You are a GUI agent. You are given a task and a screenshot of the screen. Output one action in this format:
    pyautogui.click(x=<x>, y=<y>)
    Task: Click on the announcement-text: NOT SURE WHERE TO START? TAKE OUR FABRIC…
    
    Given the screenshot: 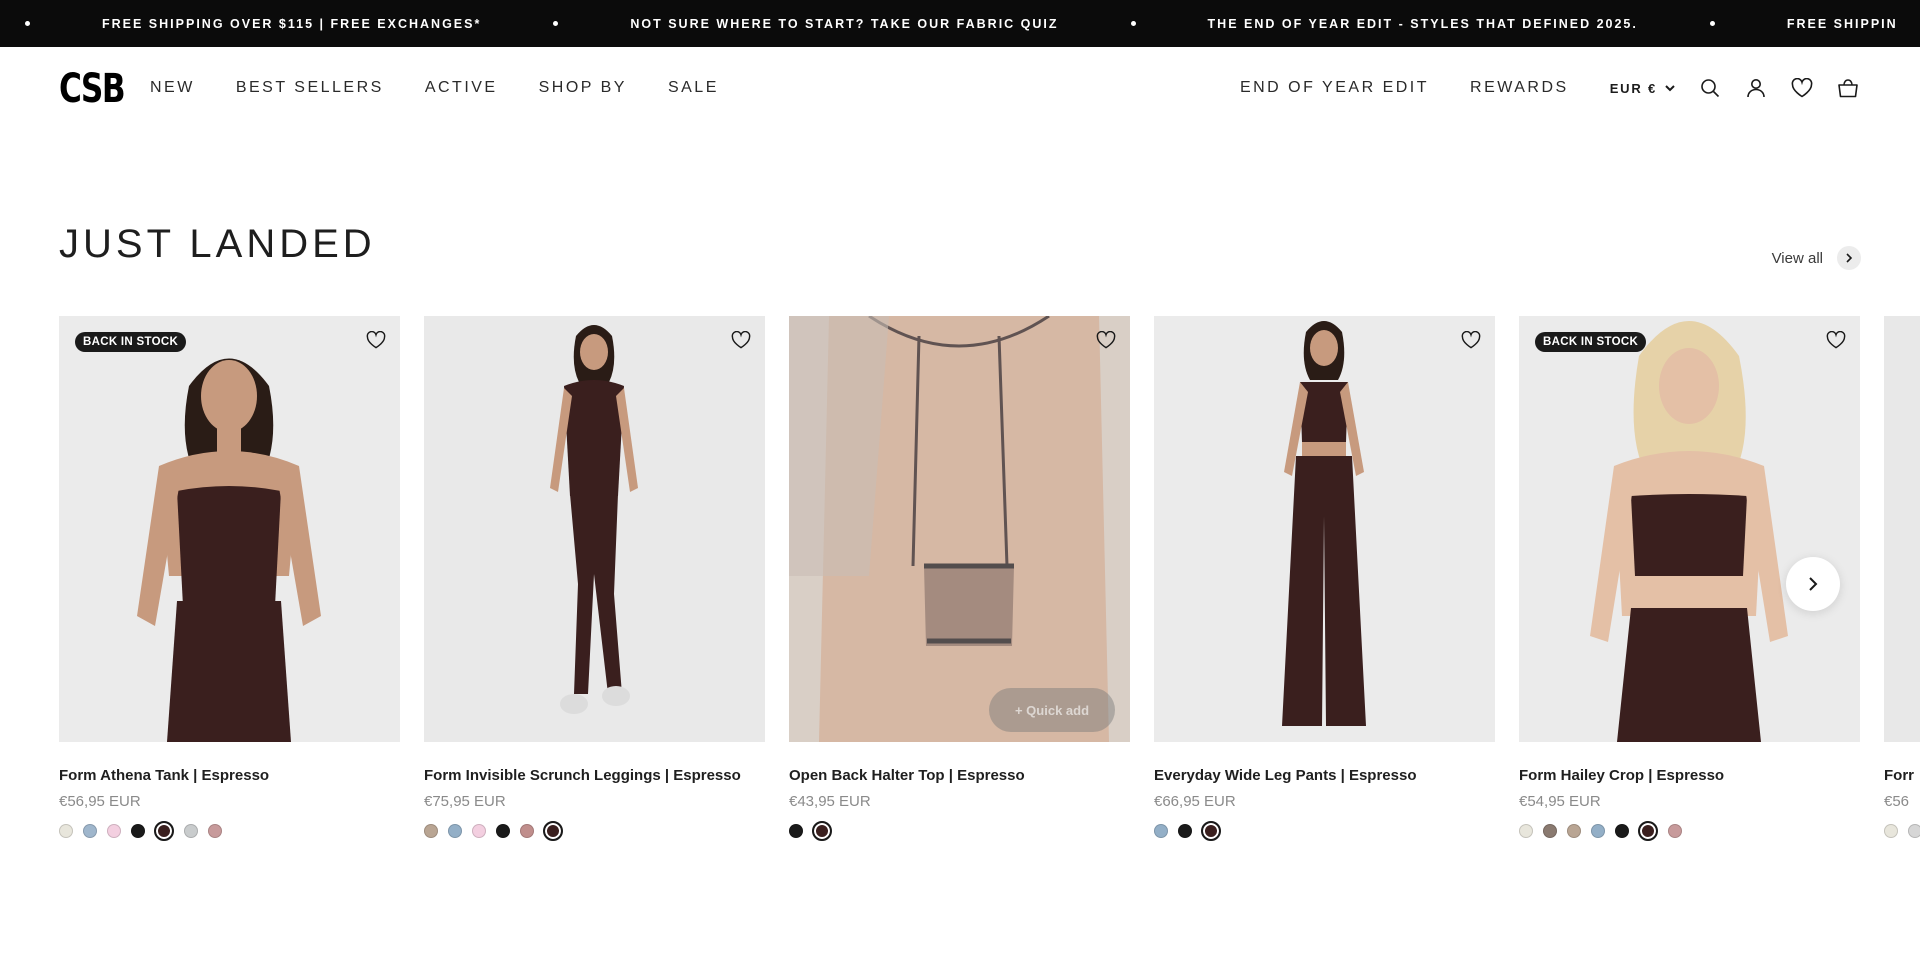 What is the action you would take?
    pyautogui.click(x=844, y=23)
    